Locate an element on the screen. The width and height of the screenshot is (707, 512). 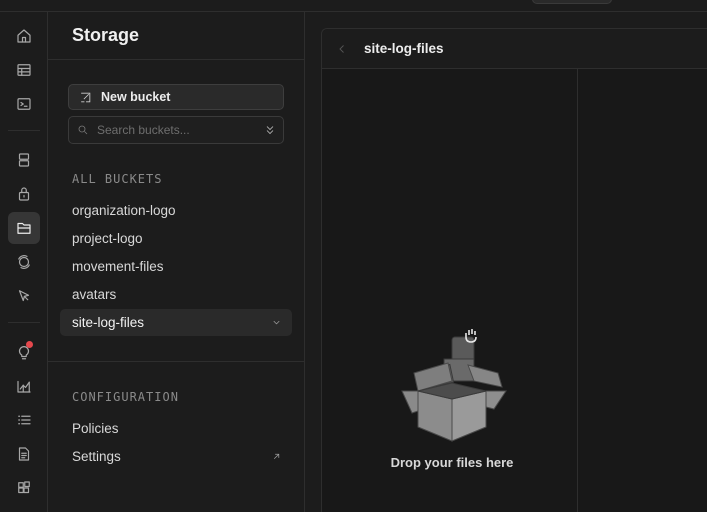
sort-chevrons-icon is located at coordinates (270, 130).